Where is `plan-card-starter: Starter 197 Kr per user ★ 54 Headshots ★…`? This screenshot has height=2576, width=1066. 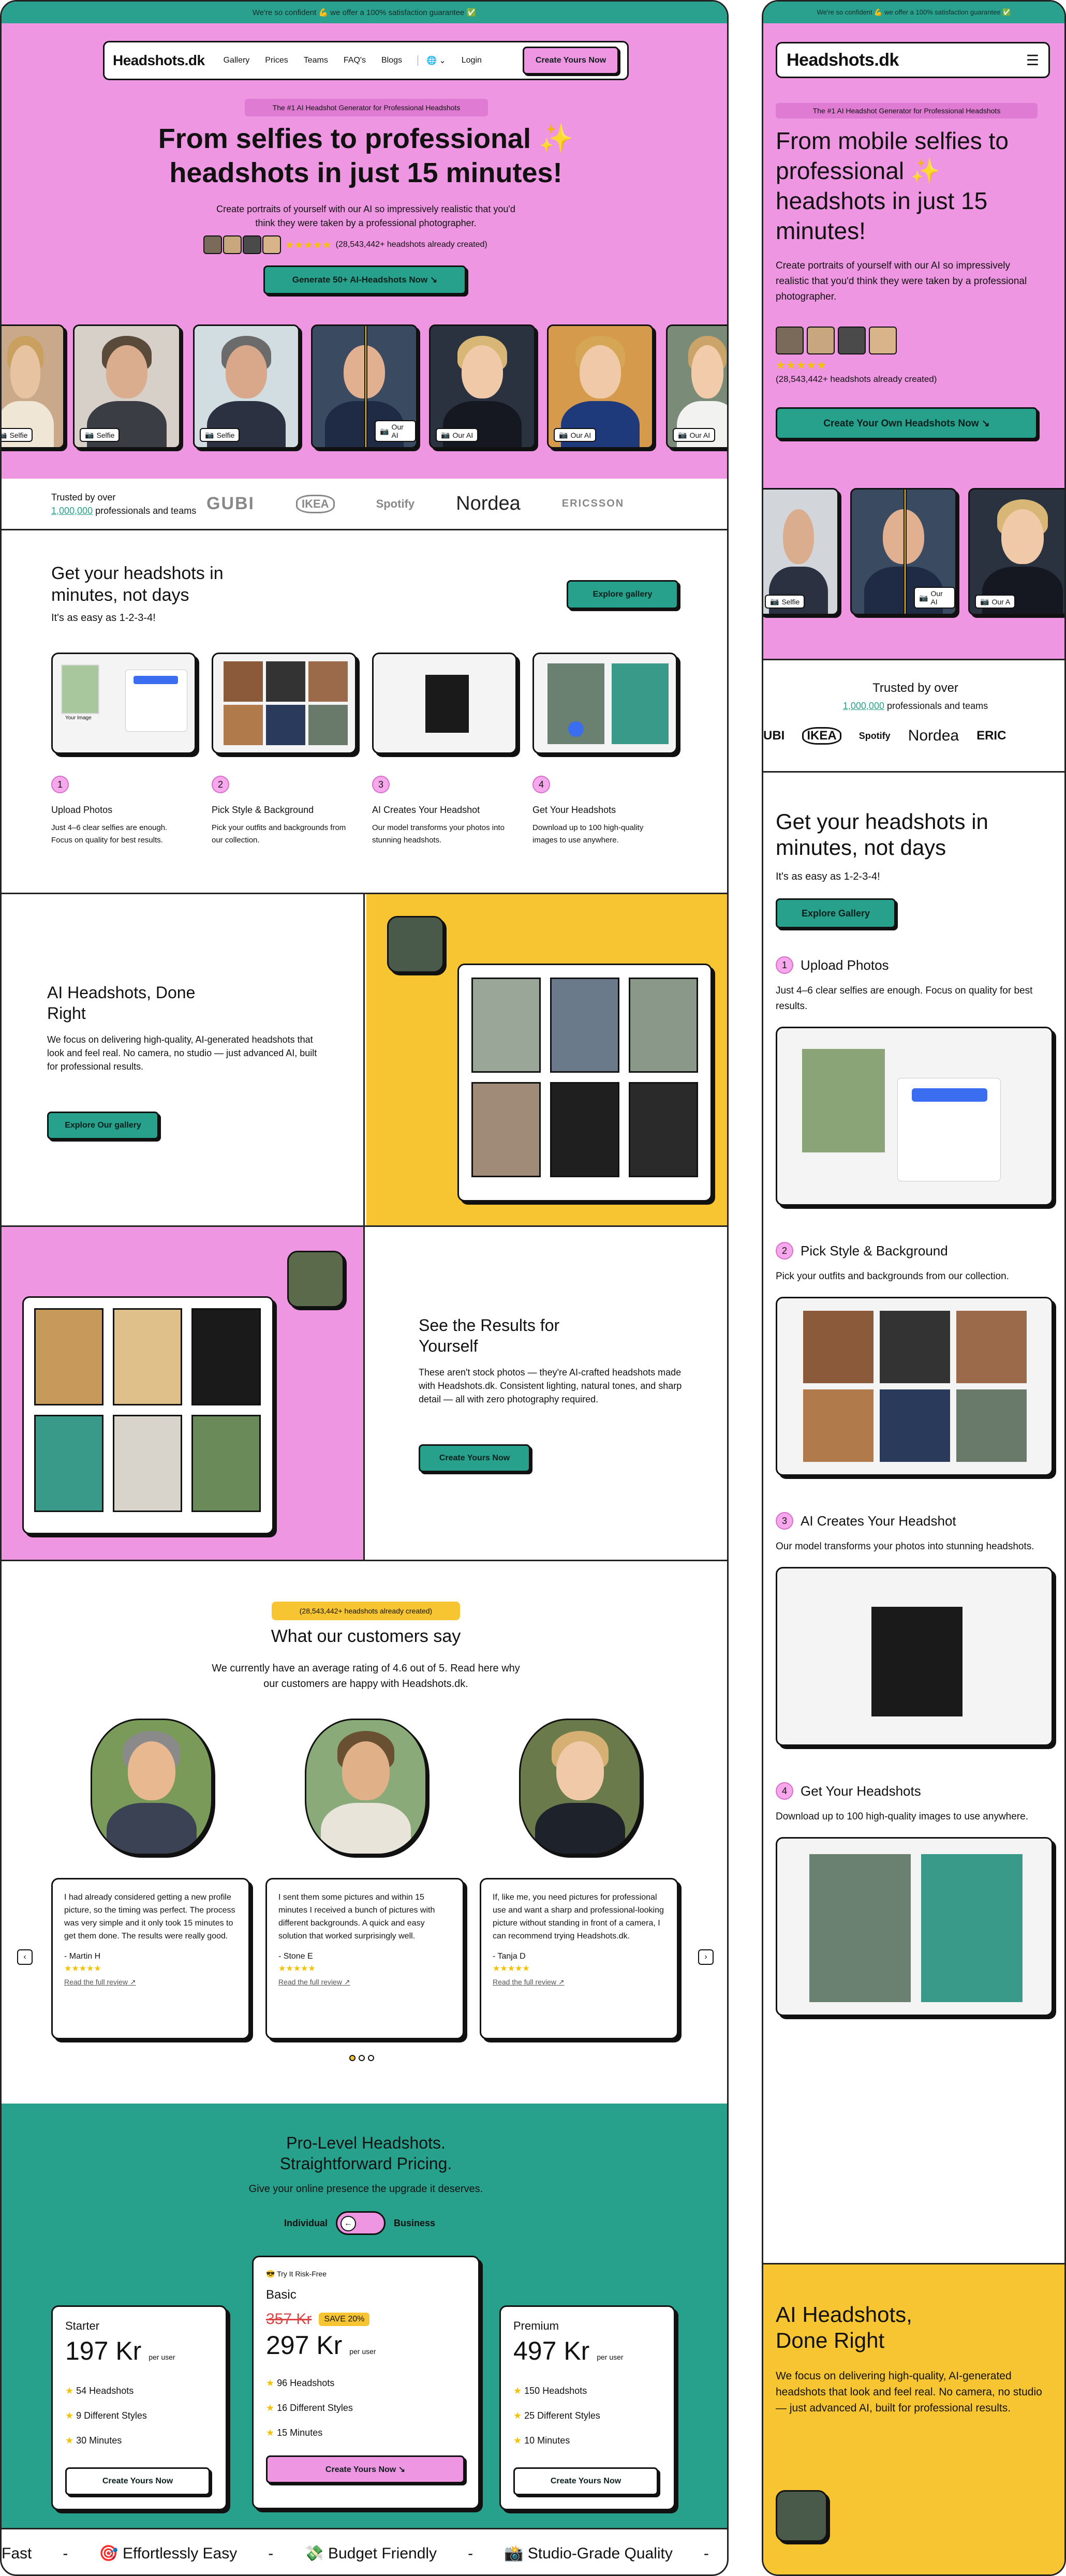
plan-card-starter: Starter 197 Kr per user ★ 54 Headshots ★… is located at coordinates (139, 2407).